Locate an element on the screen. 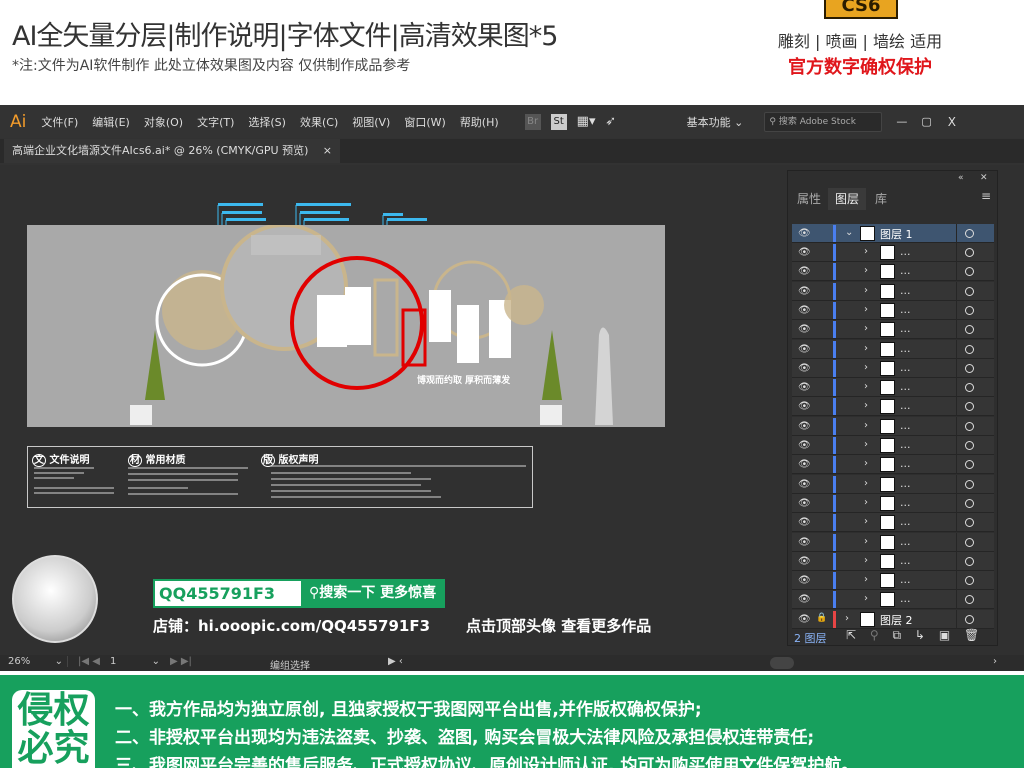  delete-icon: 🗑 is located at coordinates (971, 635).